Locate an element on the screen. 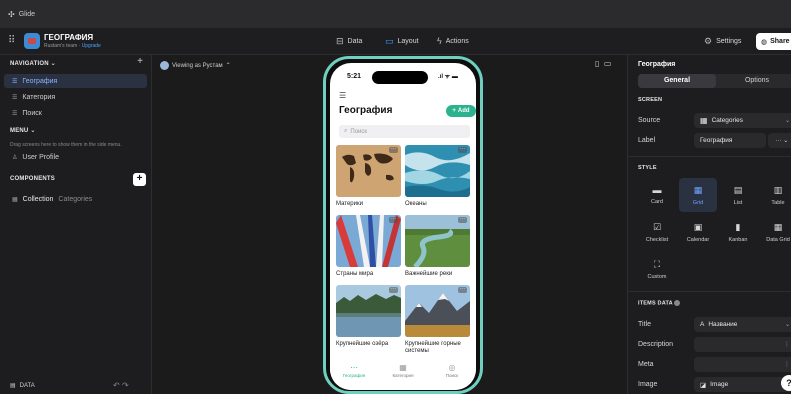 This screenshot has width=791, height=394. tab-general: General is located at coordinates (677, 81).